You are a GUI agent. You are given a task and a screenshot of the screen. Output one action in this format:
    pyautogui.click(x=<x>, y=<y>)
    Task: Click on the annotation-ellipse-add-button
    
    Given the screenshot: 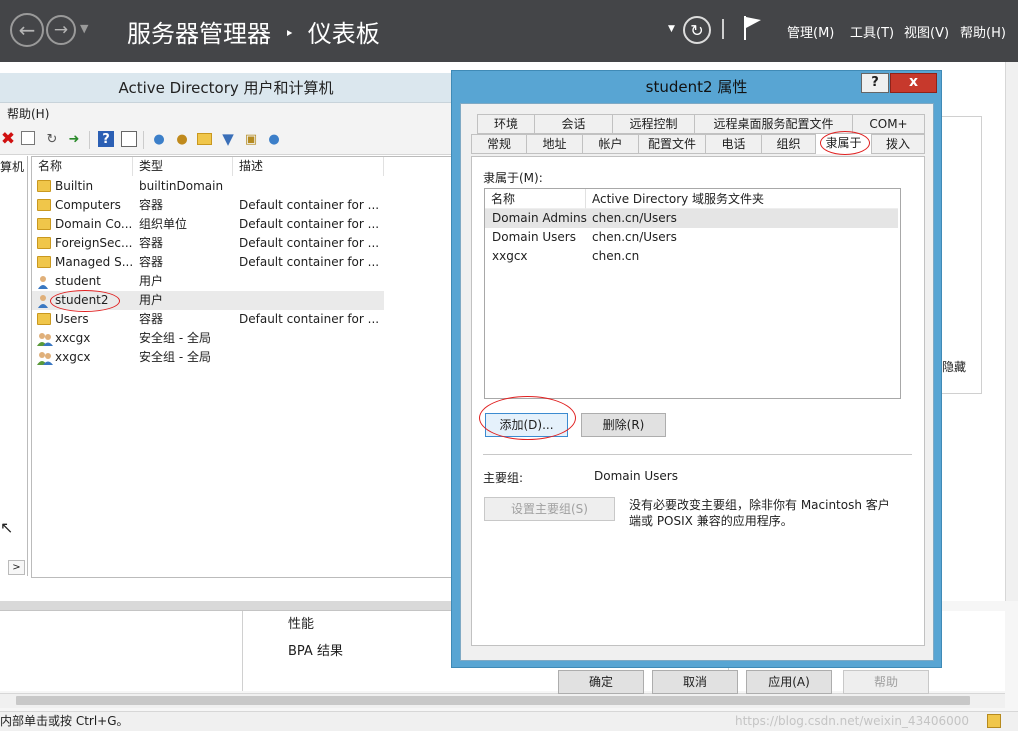 What is the action you would take?
    pyautogui.click(x=527, y=418)
    